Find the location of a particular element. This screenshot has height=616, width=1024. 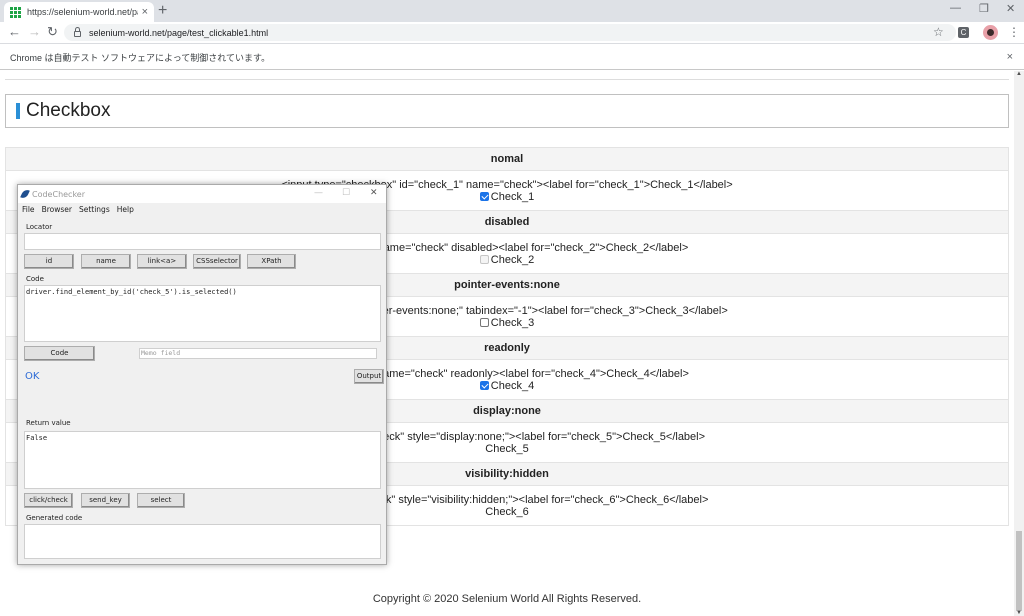

feather-icon is located at coordinates (25, 194).